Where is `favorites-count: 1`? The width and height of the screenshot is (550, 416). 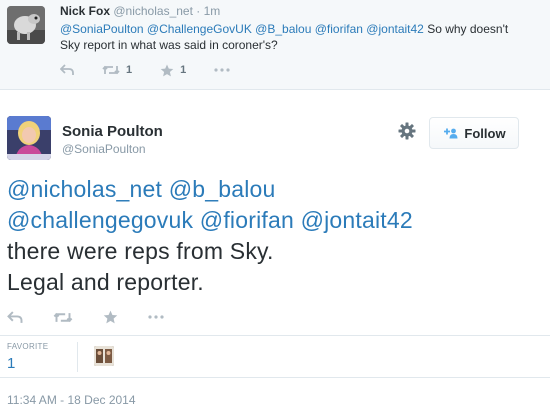
favorites-count: 1 is located at coordinates (27, 363).